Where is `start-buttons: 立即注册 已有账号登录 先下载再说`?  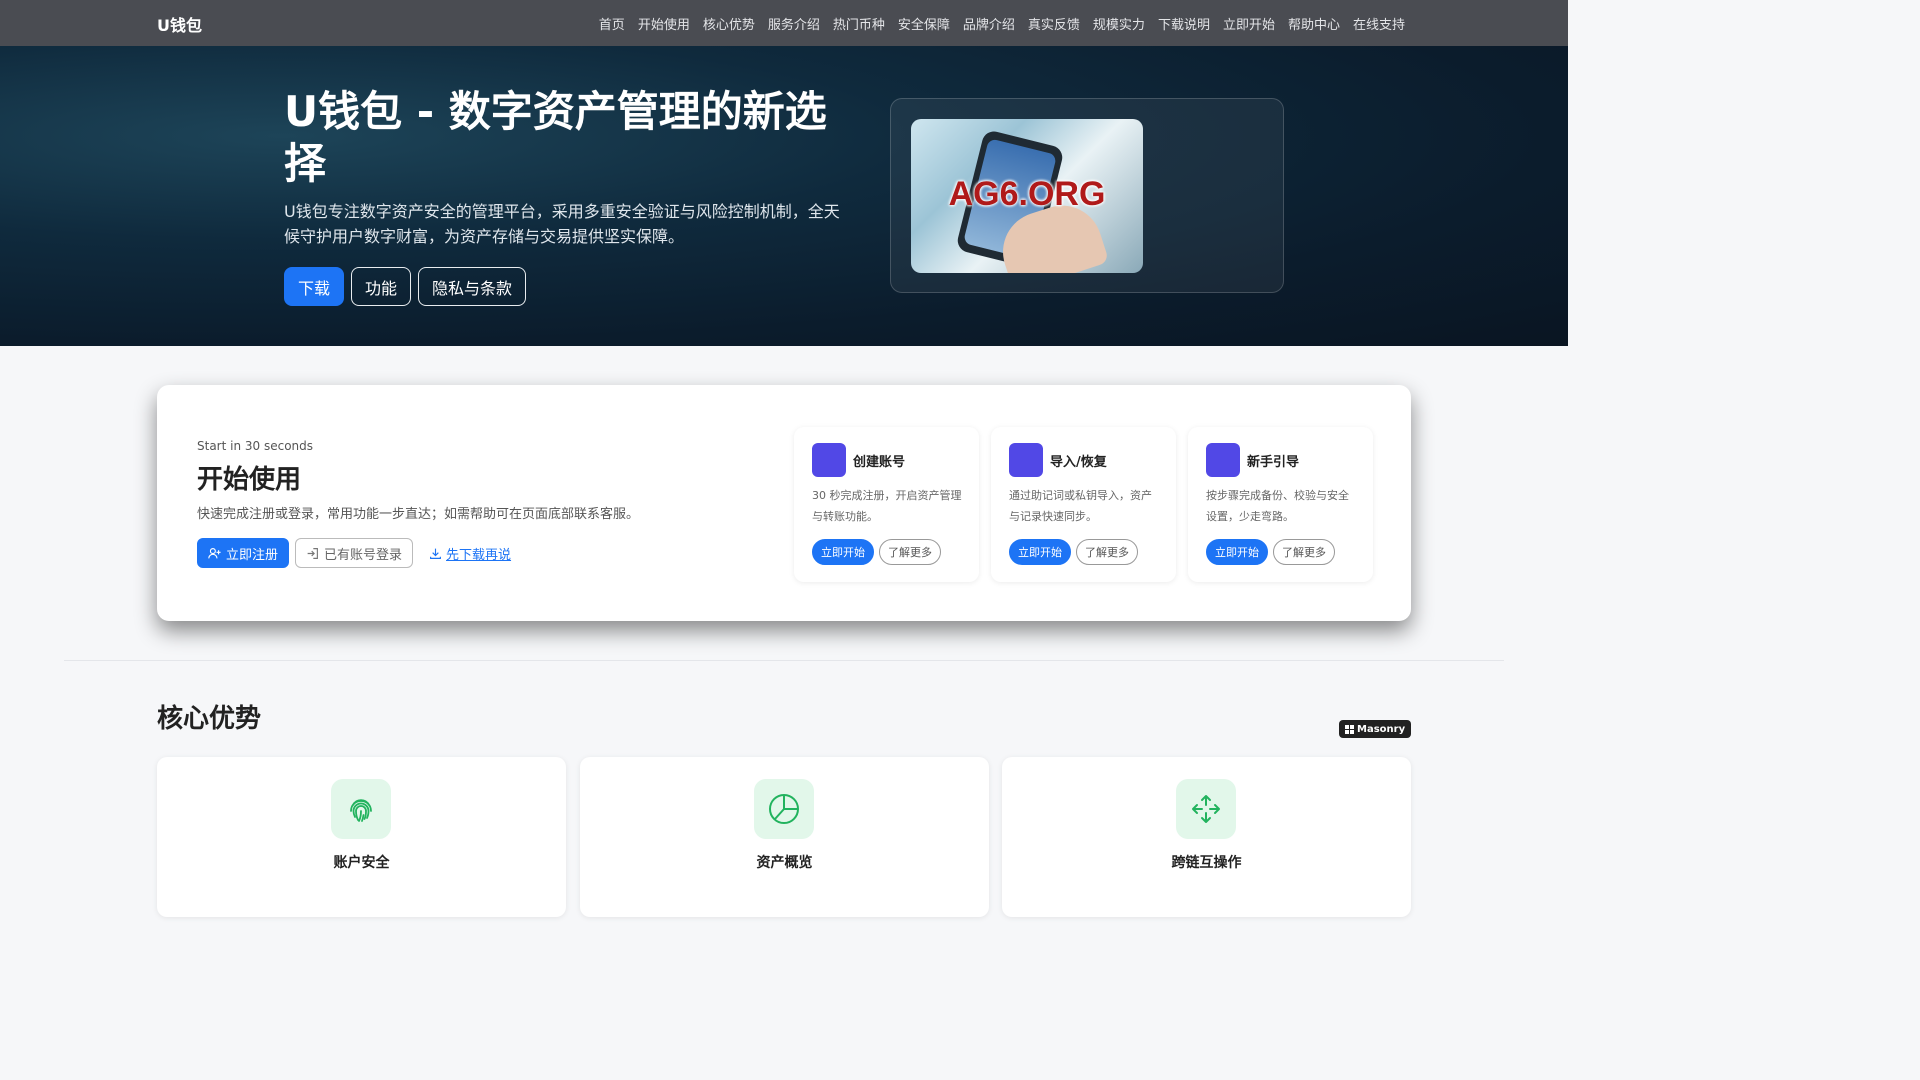
start-buttons: 立即注册 已有账号登录 先下载再说 is located at coordinates (354, 553).